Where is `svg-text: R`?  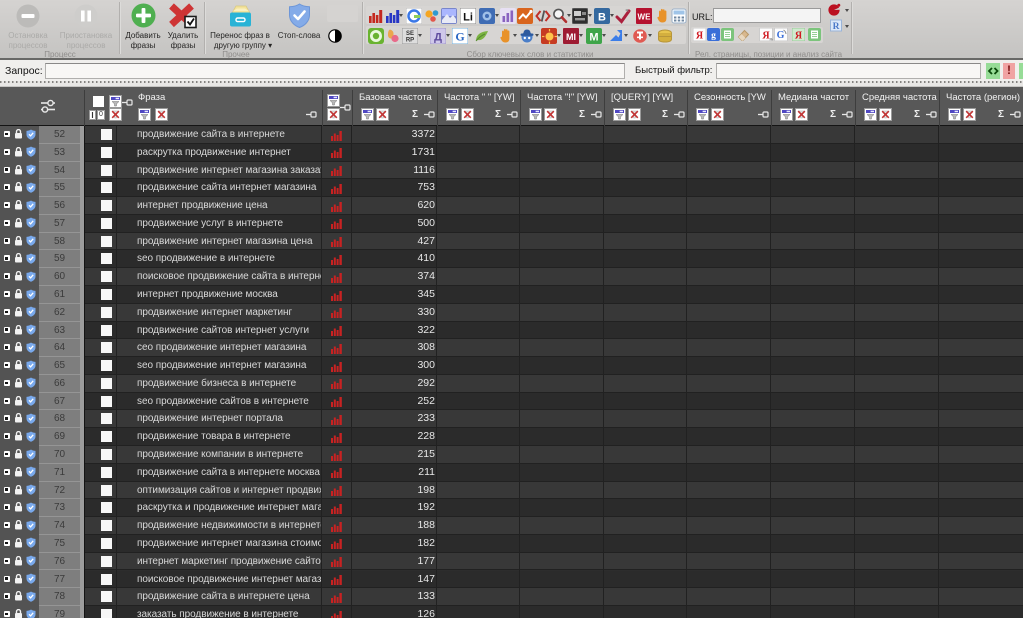
svg-text: R is located at coordinates (836, 27).